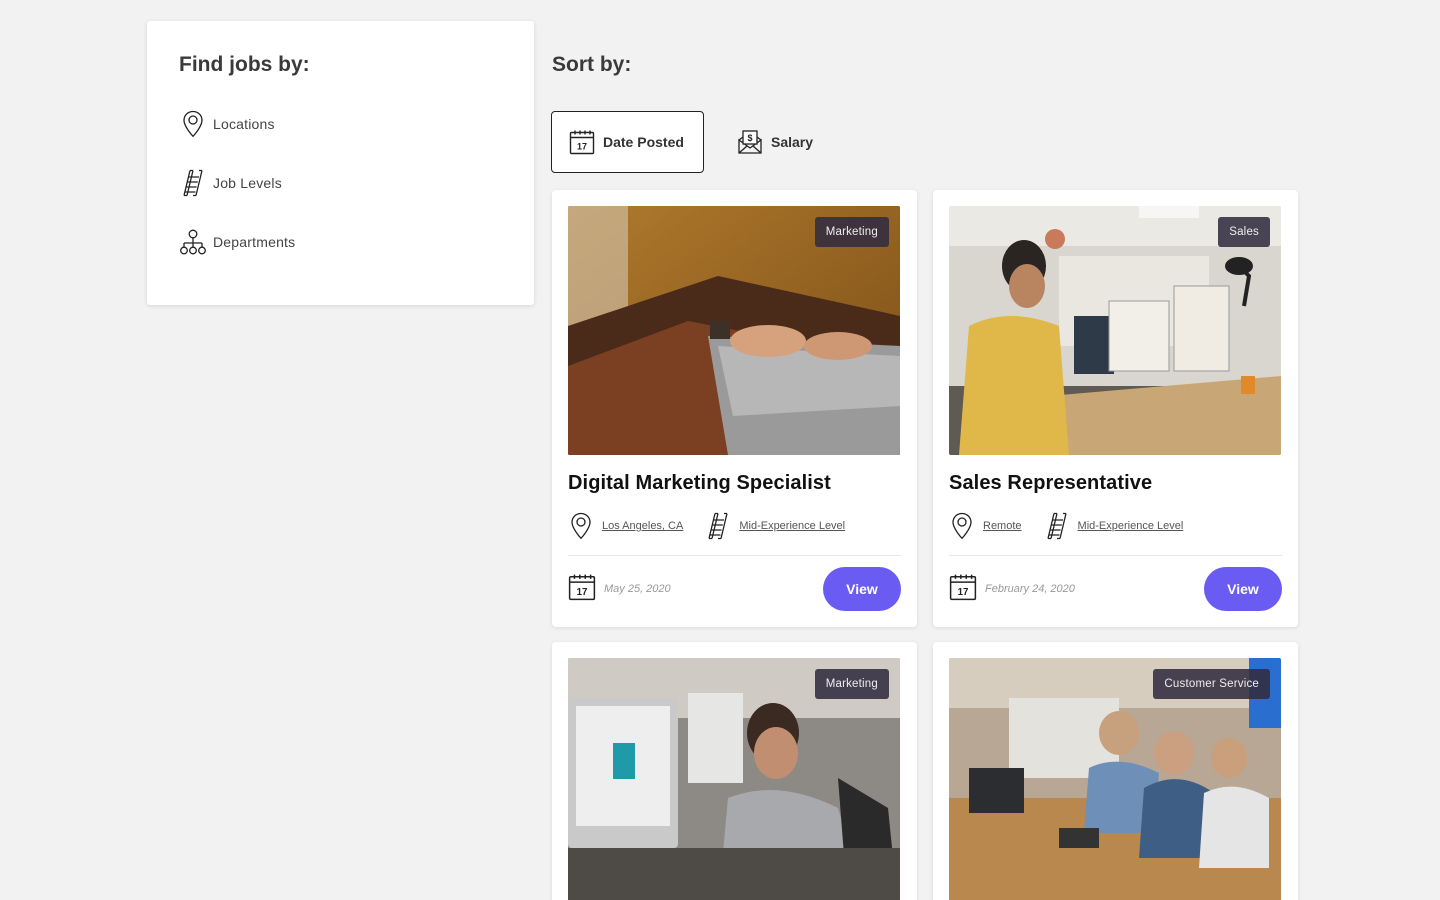  Describe the element at coordinates (247, 183) in the screenshot. I see `filter-job-levels-label: Job Levels` at that location.